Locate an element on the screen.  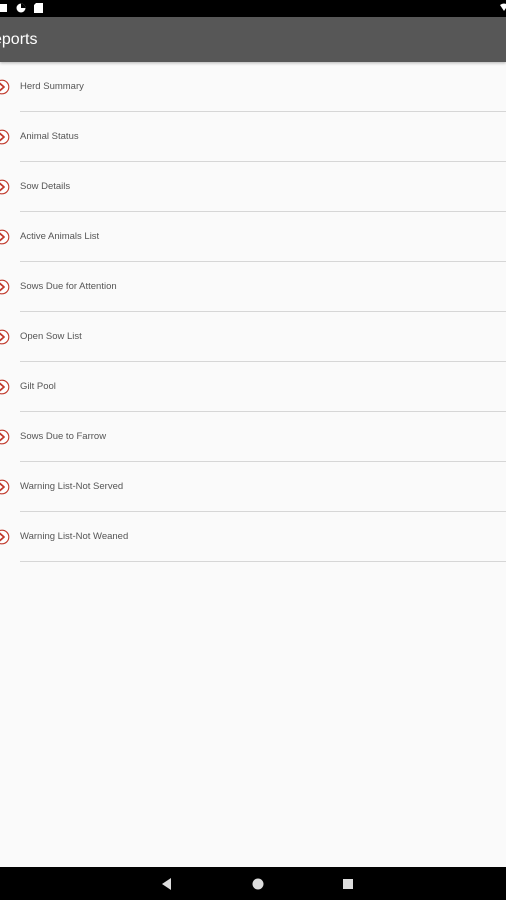
wifi-icon is located at coordinates (503, 7).